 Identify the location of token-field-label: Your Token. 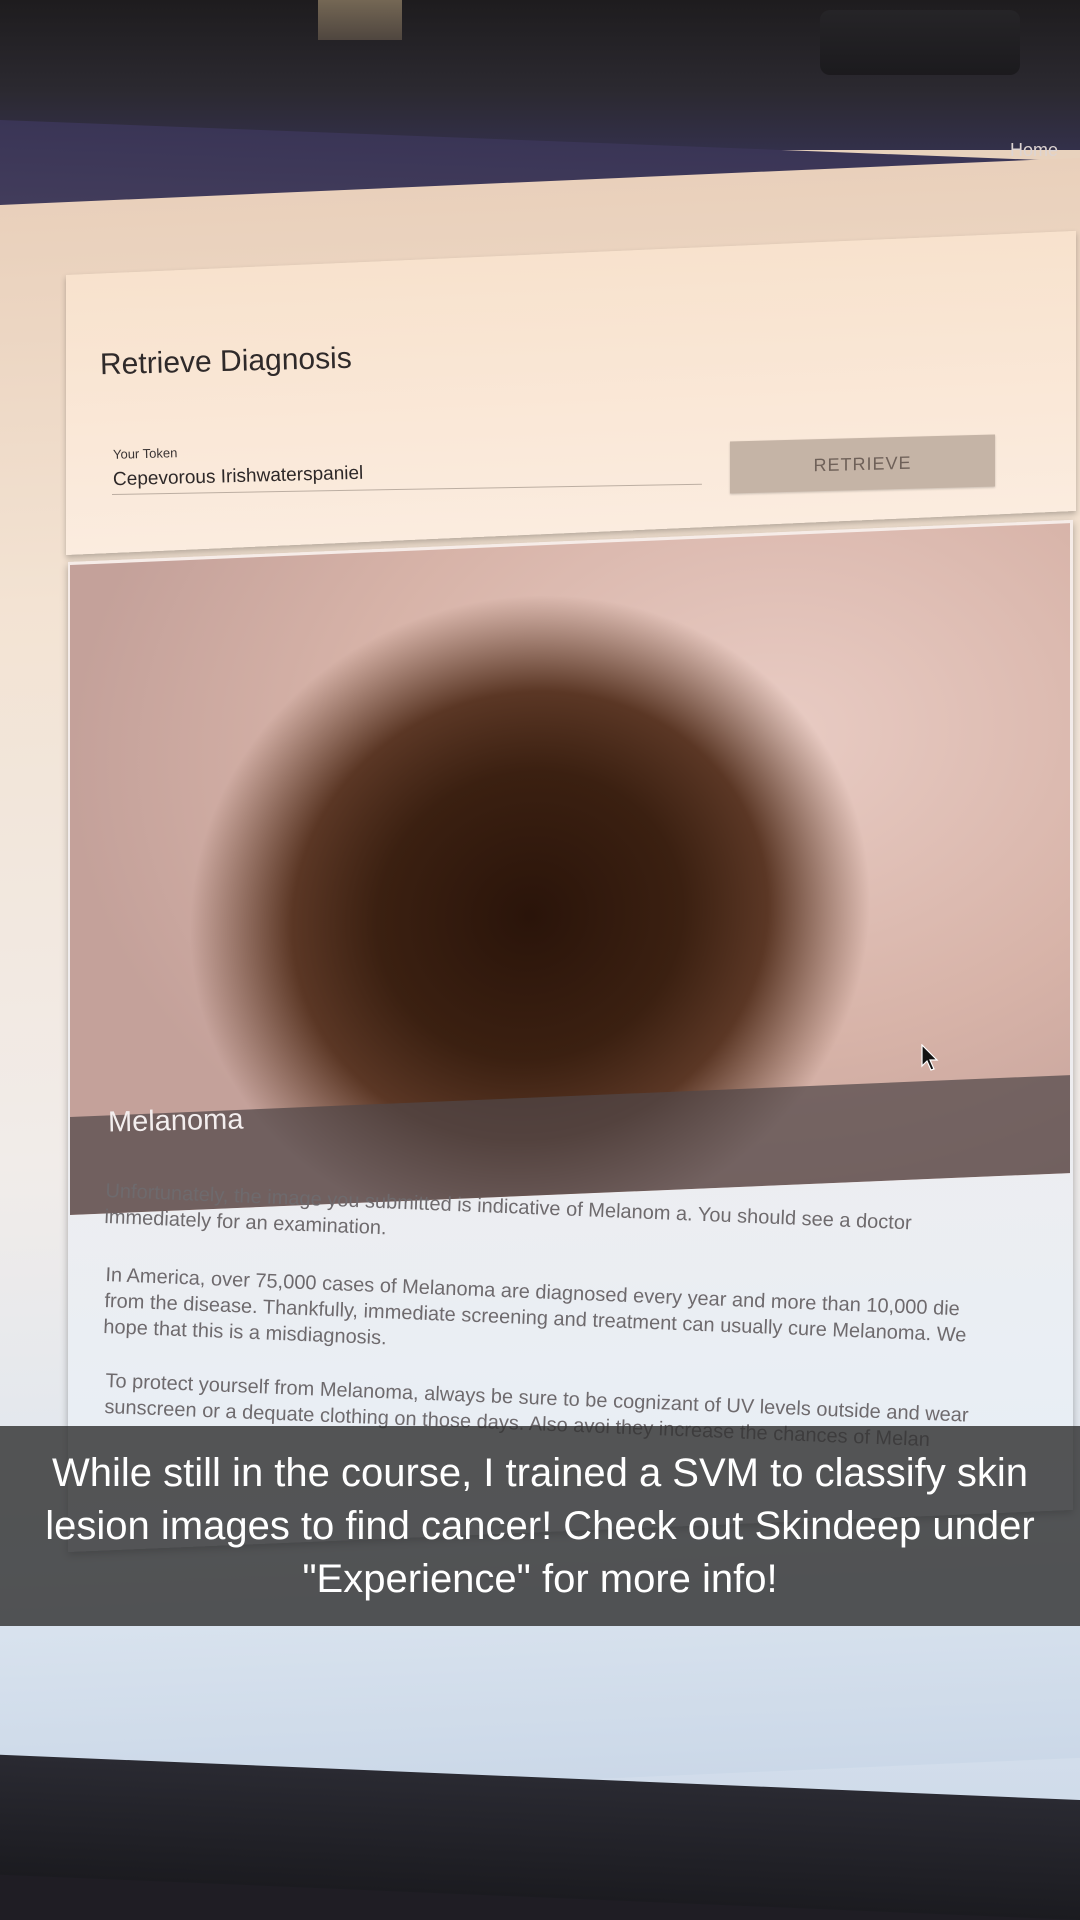
(145, 453).